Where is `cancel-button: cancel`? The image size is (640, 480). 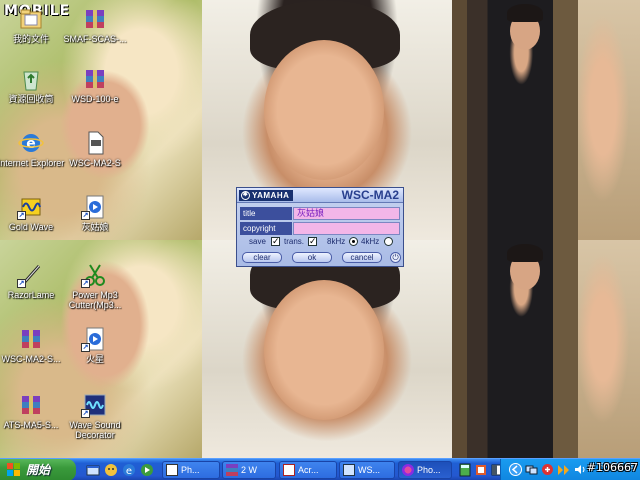
cancel-button: cancel is located at coordinates (362, 257).